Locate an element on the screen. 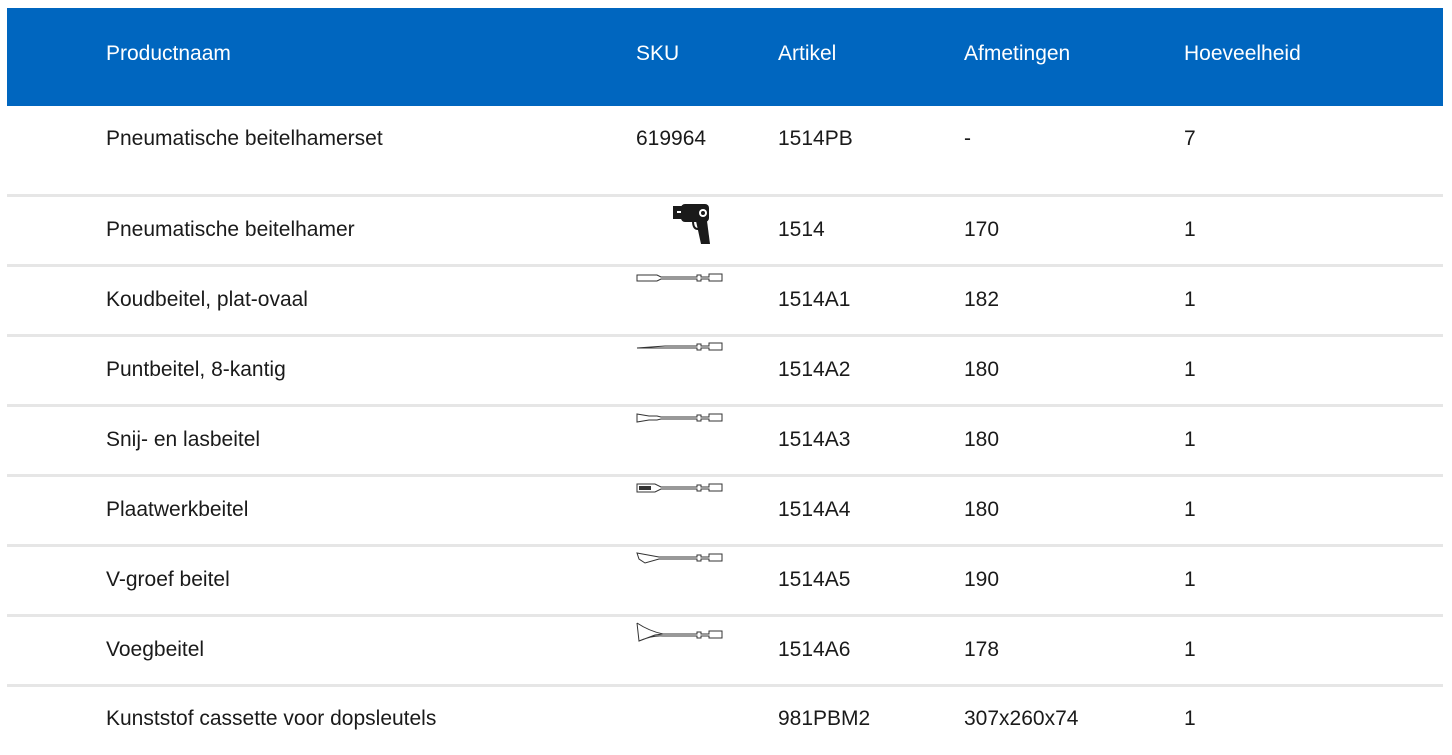  product-artikel: 1514PB is located at coordinates (815, 138).